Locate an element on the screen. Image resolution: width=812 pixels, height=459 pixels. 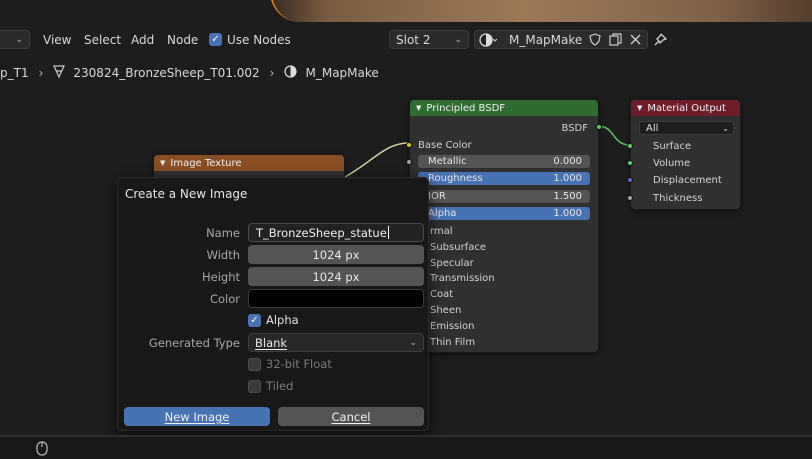
generated-type-dropdown: Blank ⌄ is located at coordinates (336, 342).